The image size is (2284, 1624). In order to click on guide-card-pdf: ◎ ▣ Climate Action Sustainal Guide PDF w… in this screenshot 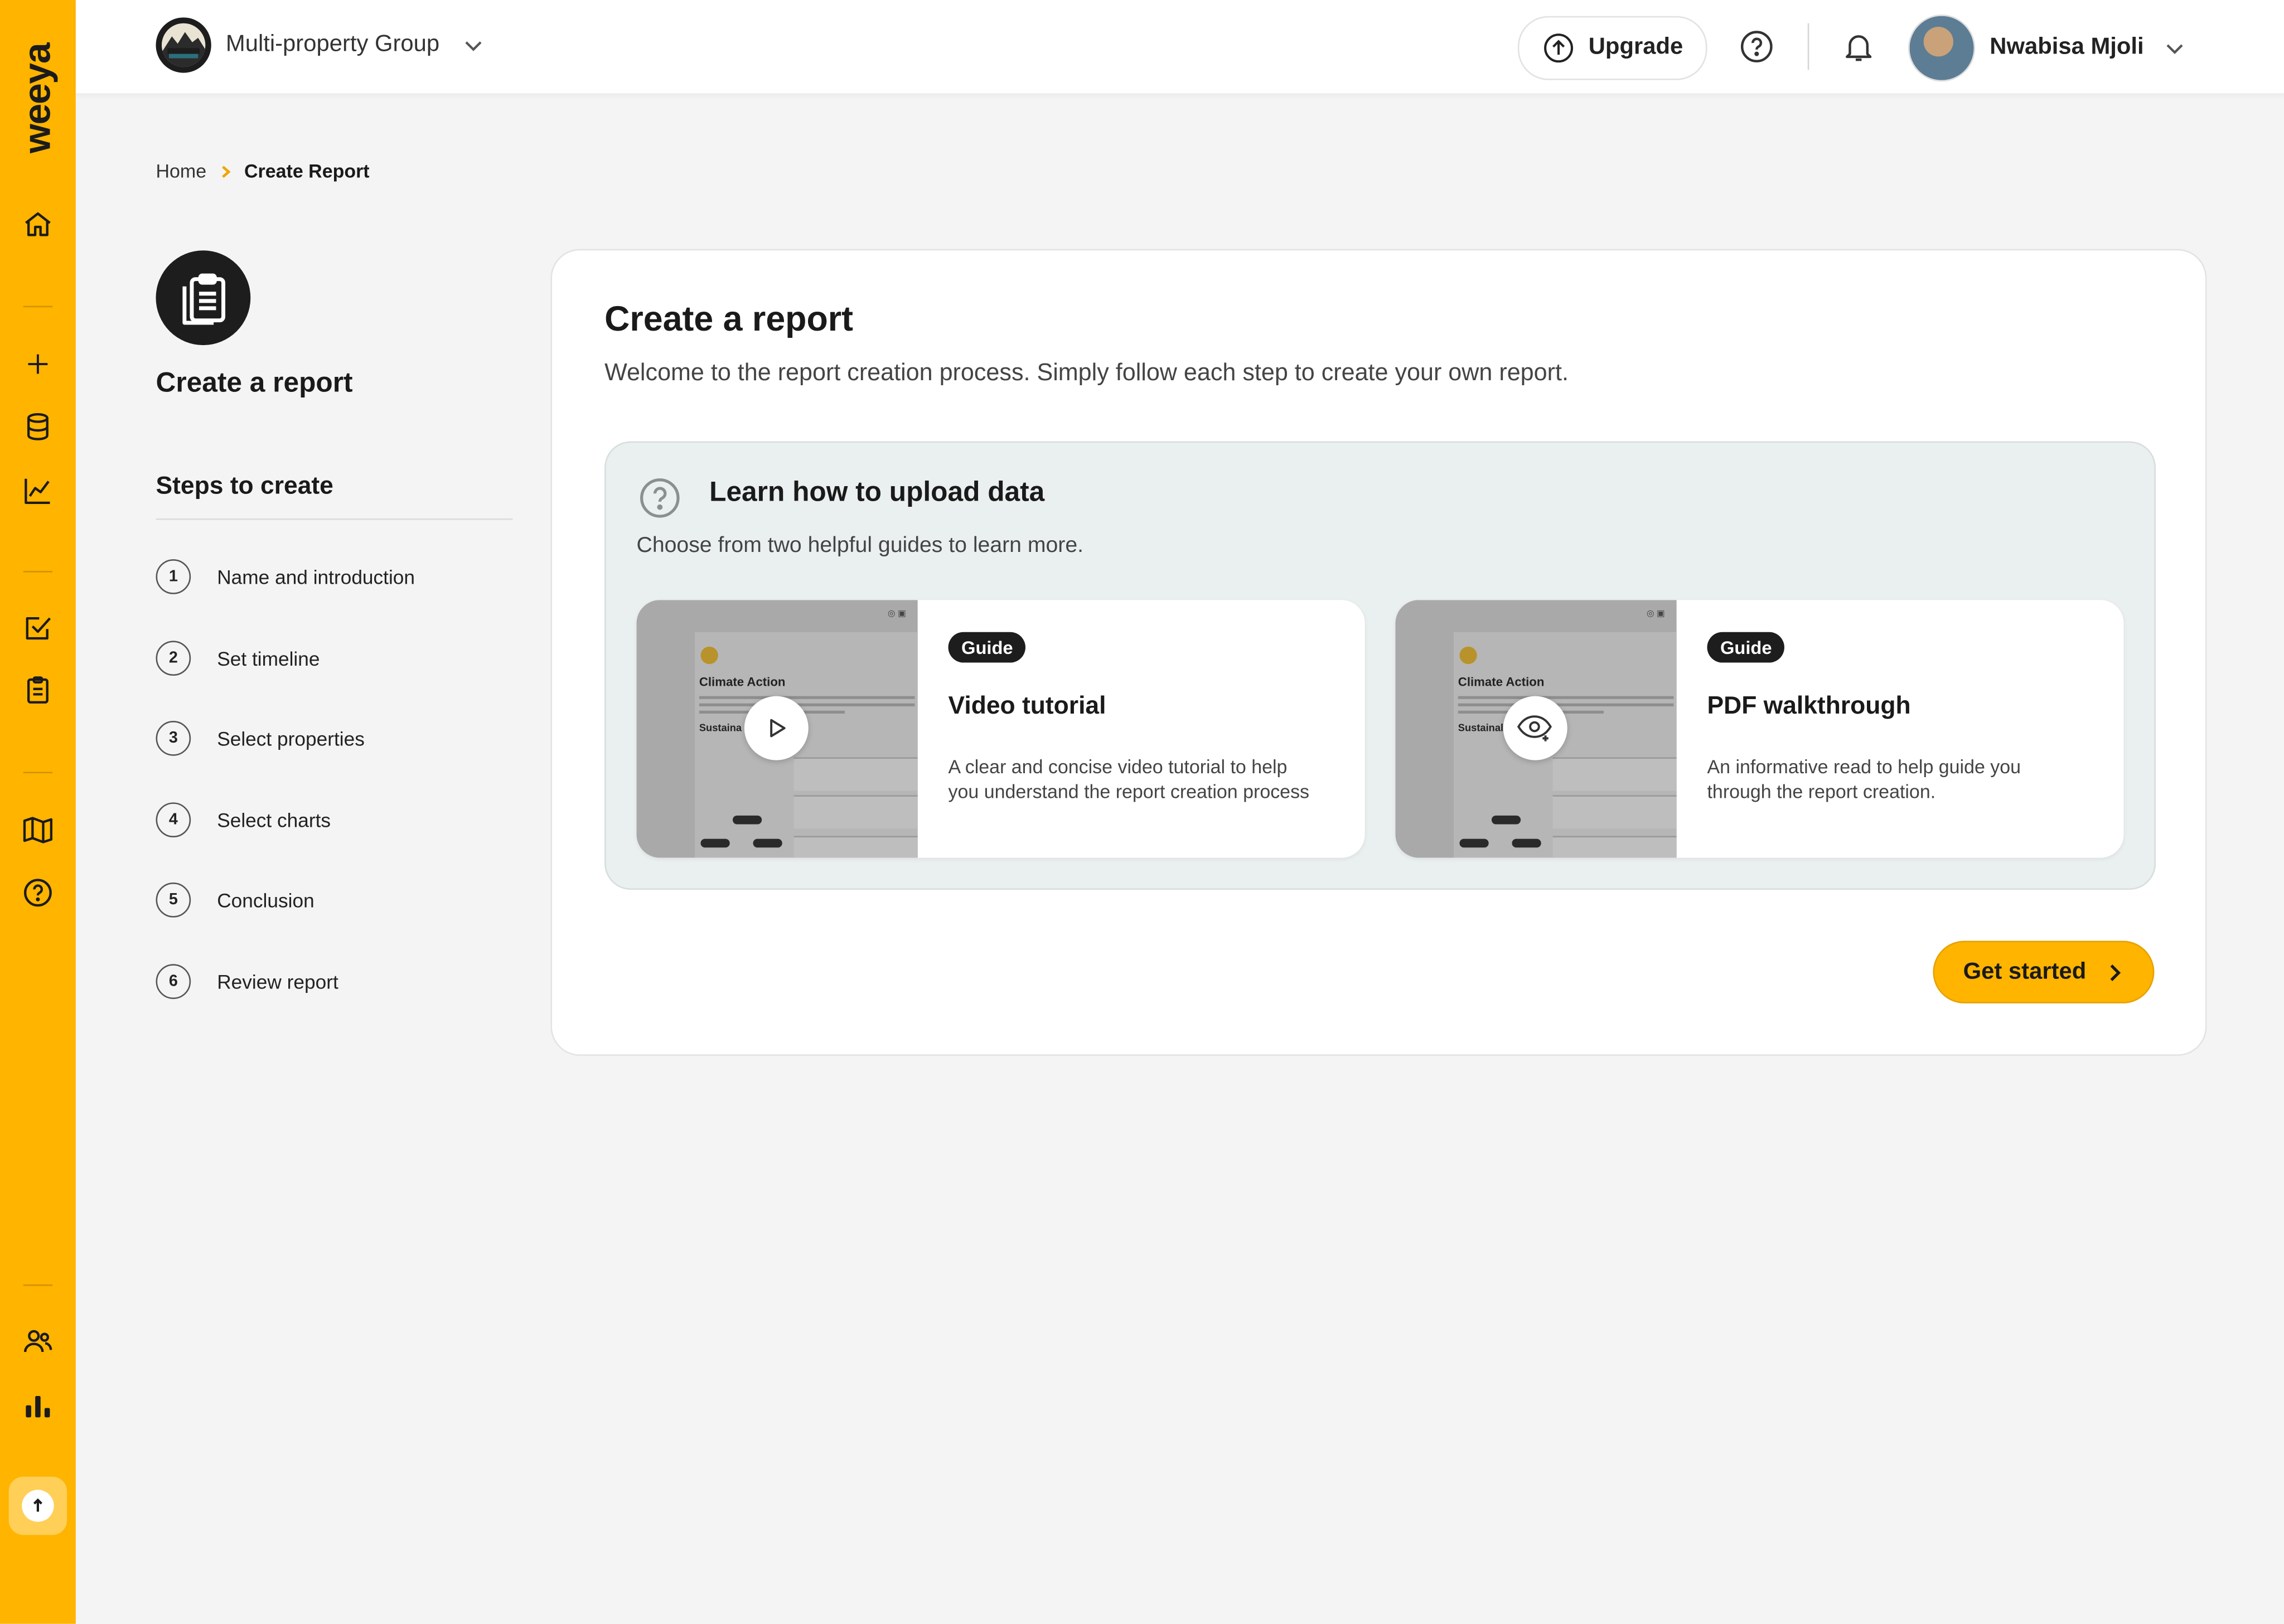, I will do `click(1759, 729)`.